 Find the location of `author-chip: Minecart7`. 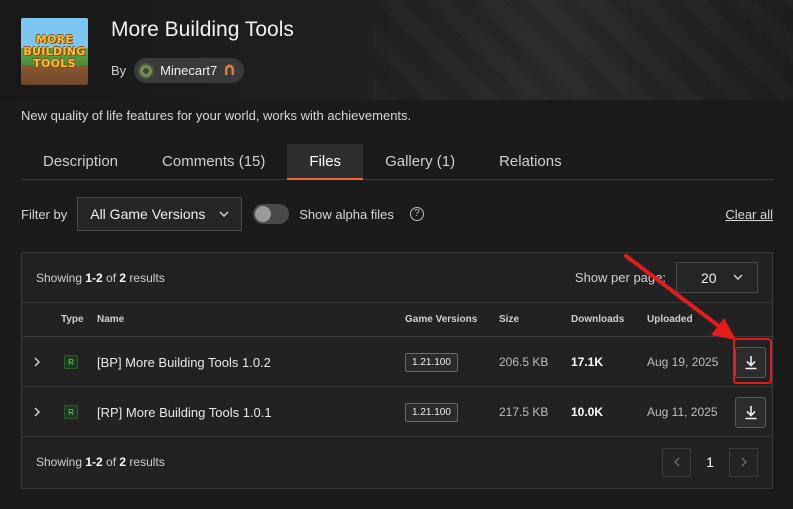

author-chip: Minecart7 is located at coordinates (189, 70).